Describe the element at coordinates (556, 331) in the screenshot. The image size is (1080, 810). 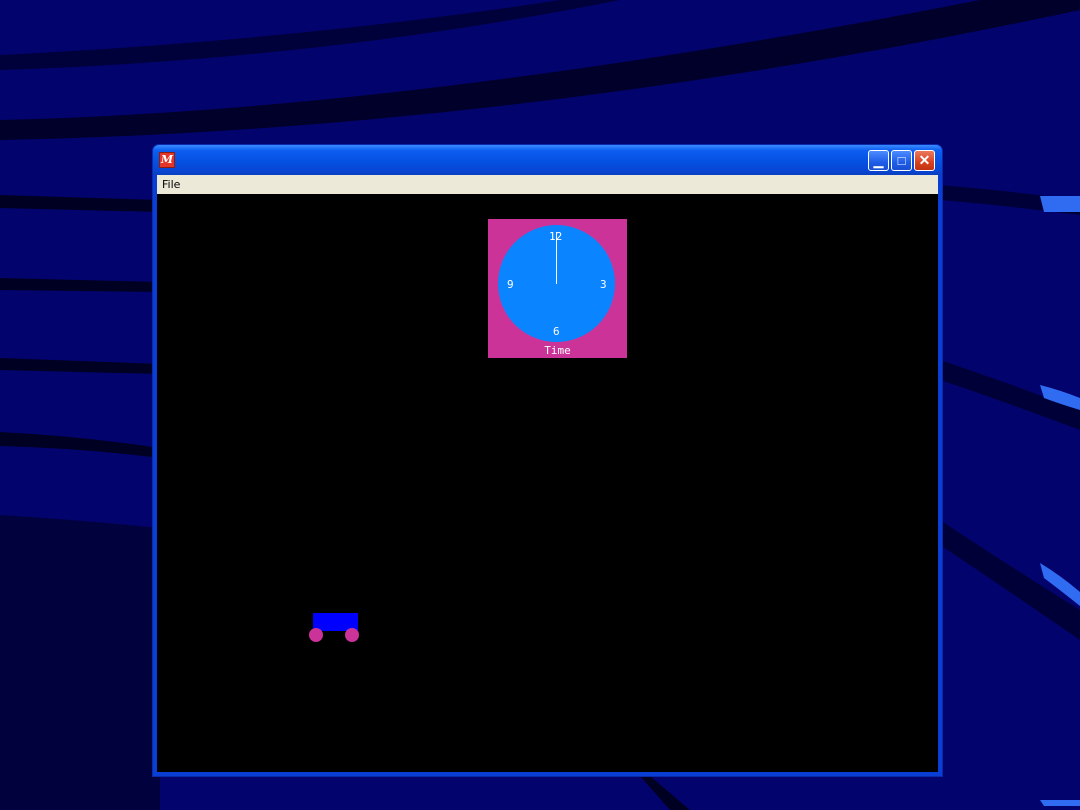
I see `clock-number-6: 6` at that location.